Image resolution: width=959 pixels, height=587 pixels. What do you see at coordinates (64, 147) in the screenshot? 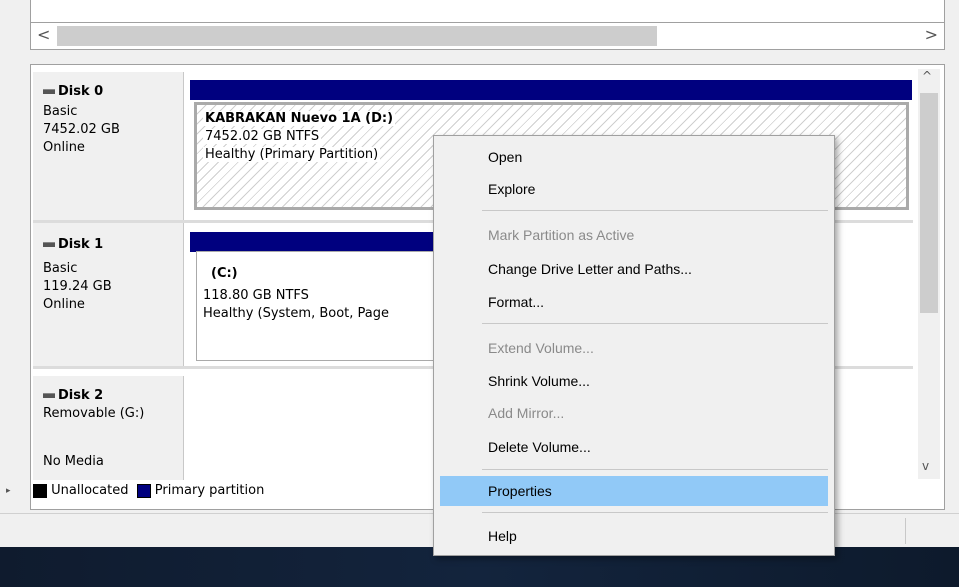
I see `disk-0-status: Online` at bounding box center [64, 147].